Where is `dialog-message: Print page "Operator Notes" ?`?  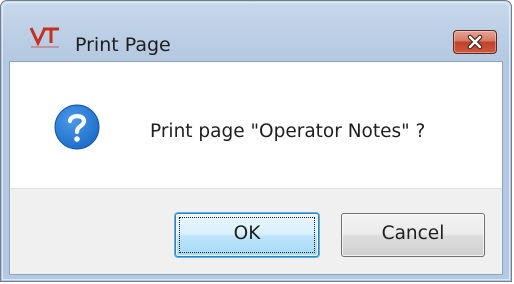 dialog-message: Print page "Operator Notes" ? is located at coordinates (288, 131).